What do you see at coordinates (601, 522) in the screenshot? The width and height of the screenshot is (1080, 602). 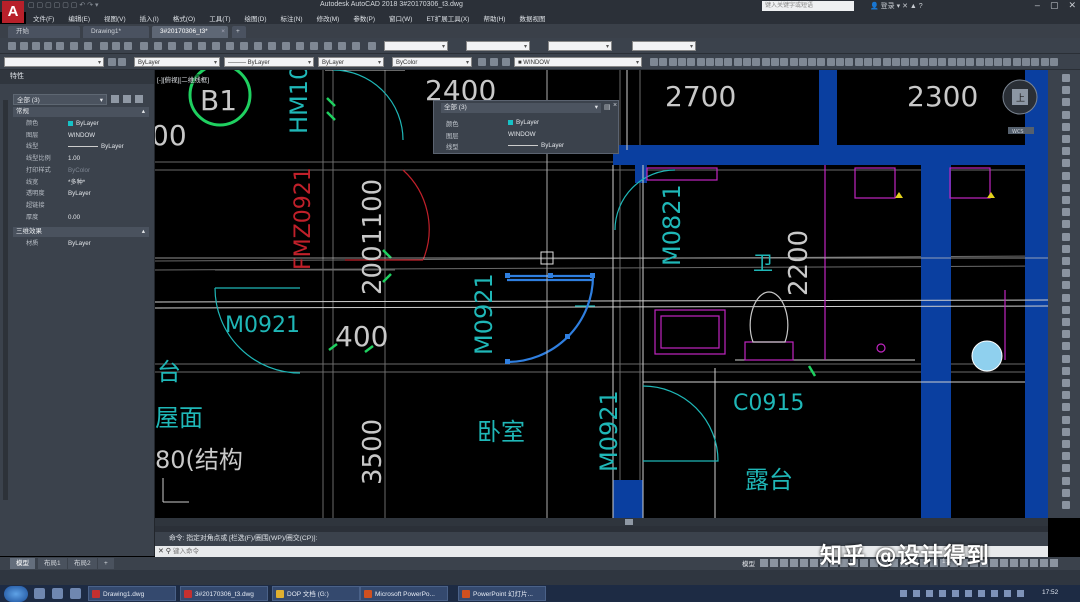 I see `horizontal-scrollbar` at bounding box center [601, 522].